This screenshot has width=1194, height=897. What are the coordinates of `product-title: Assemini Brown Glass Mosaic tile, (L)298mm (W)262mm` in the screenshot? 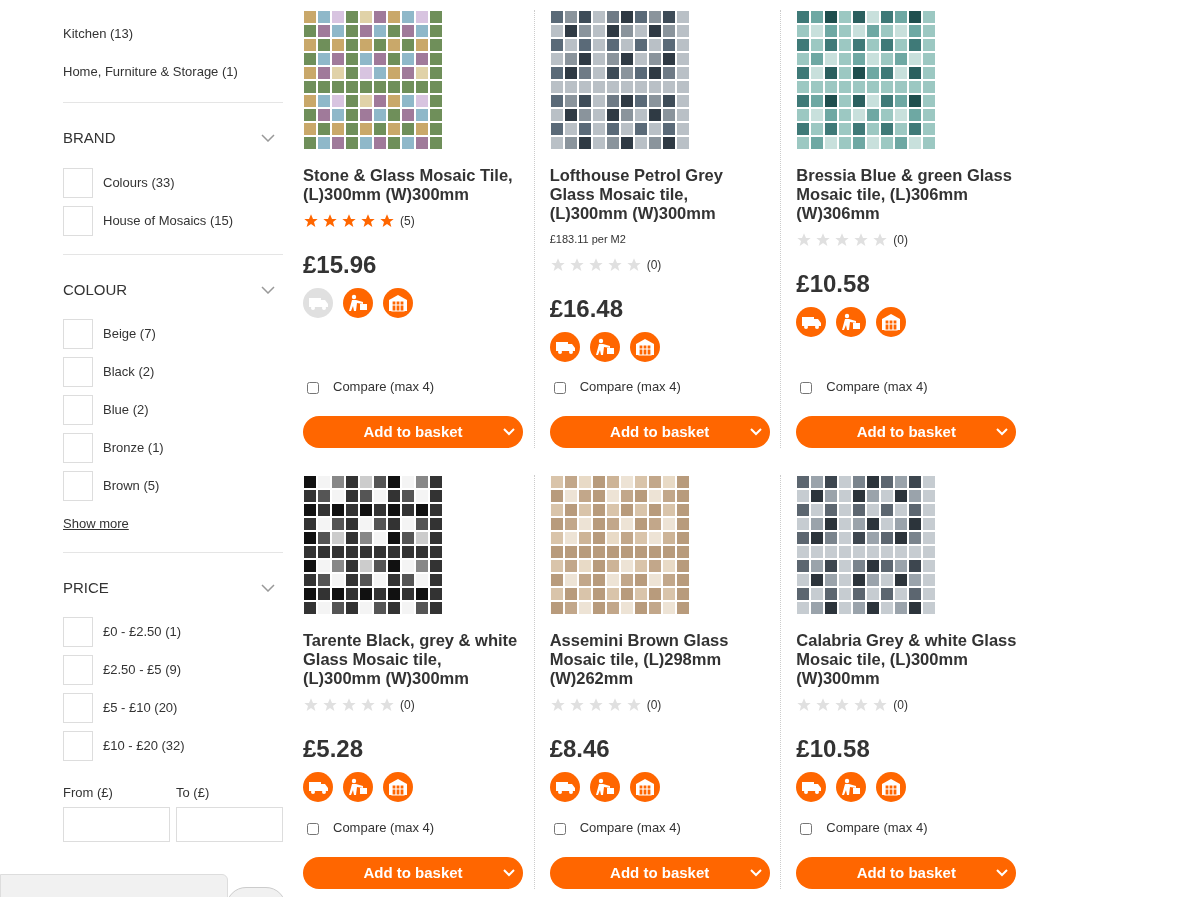 It's located at (657, 659).